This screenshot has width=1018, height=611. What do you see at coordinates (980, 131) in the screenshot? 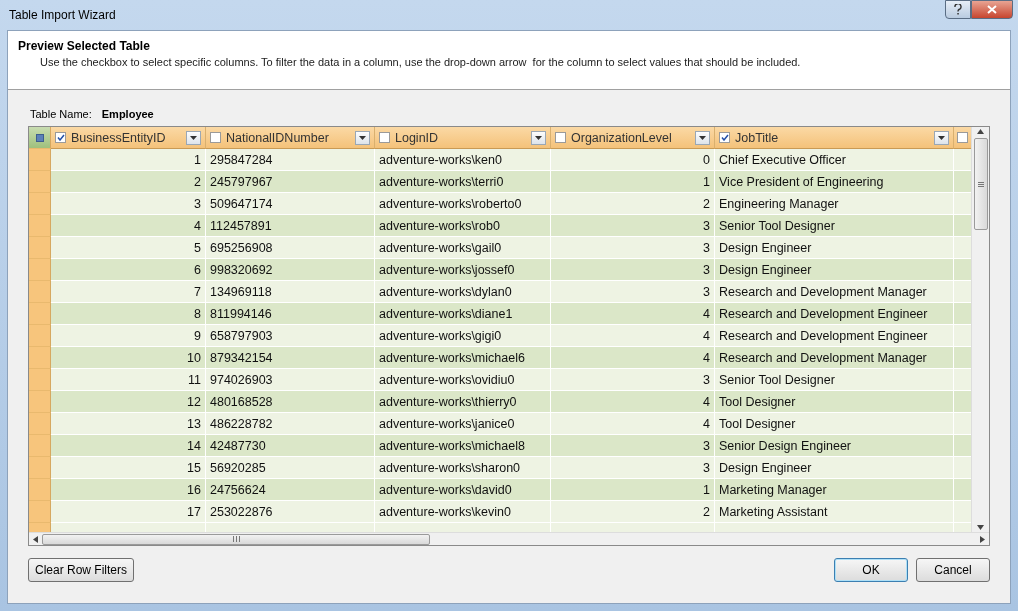
I see `scroll-up-icon` at bounding box center [980, 131].